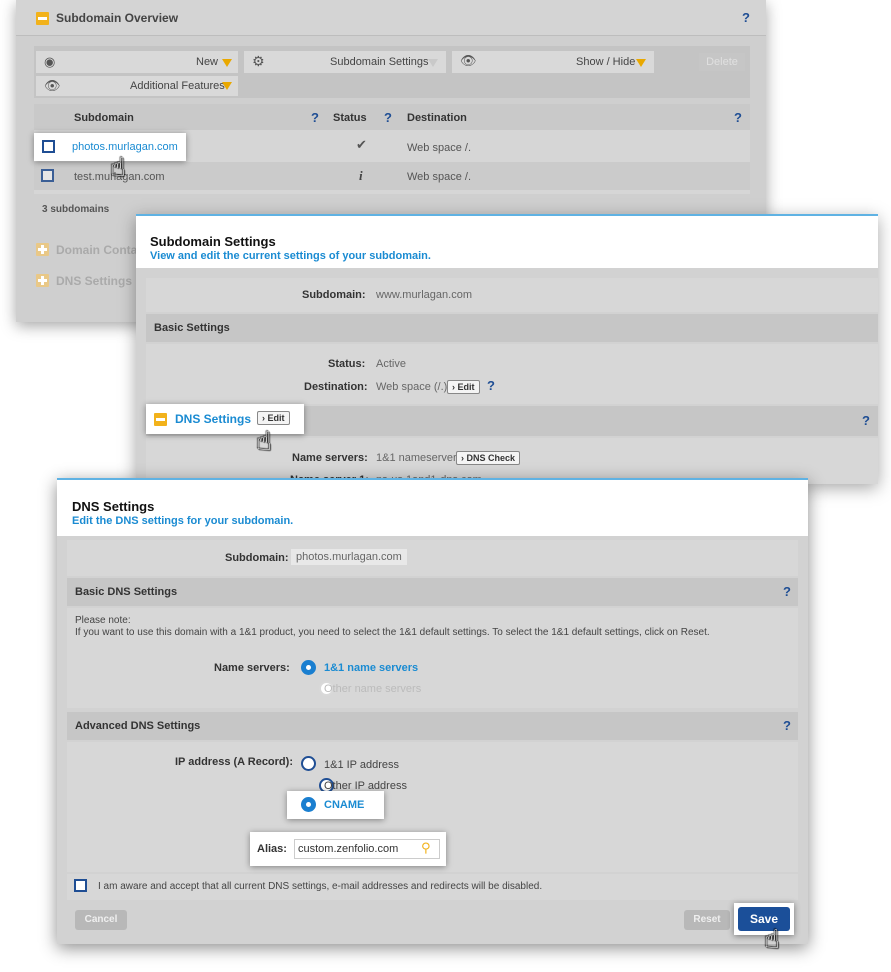  What do you see at coordinates (371, 668) in the screenshot?
I see `ns-option-1-label: 1&1 name servers` at bounding box center [371, 668].